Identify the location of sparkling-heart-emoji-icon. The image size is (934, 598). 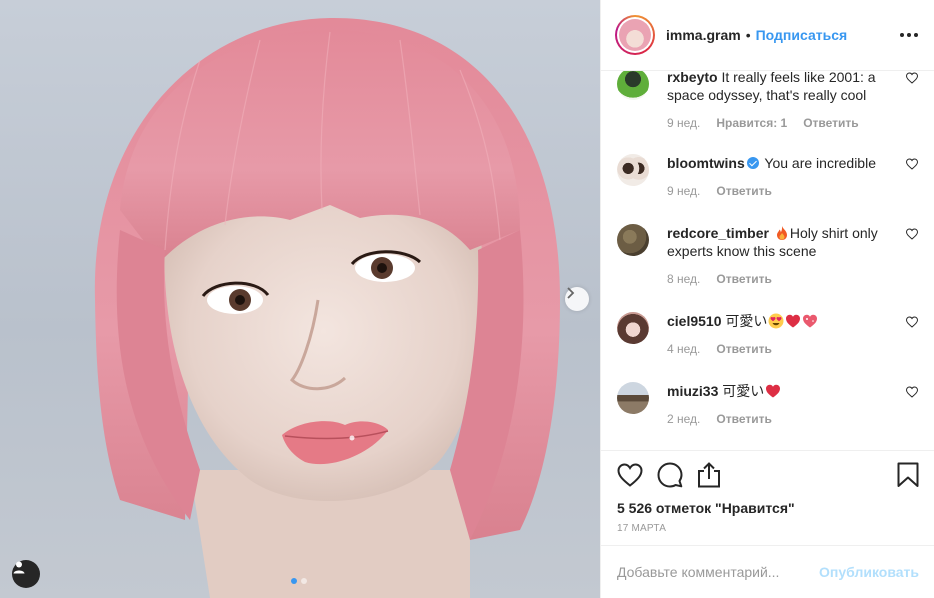
(810, 321).